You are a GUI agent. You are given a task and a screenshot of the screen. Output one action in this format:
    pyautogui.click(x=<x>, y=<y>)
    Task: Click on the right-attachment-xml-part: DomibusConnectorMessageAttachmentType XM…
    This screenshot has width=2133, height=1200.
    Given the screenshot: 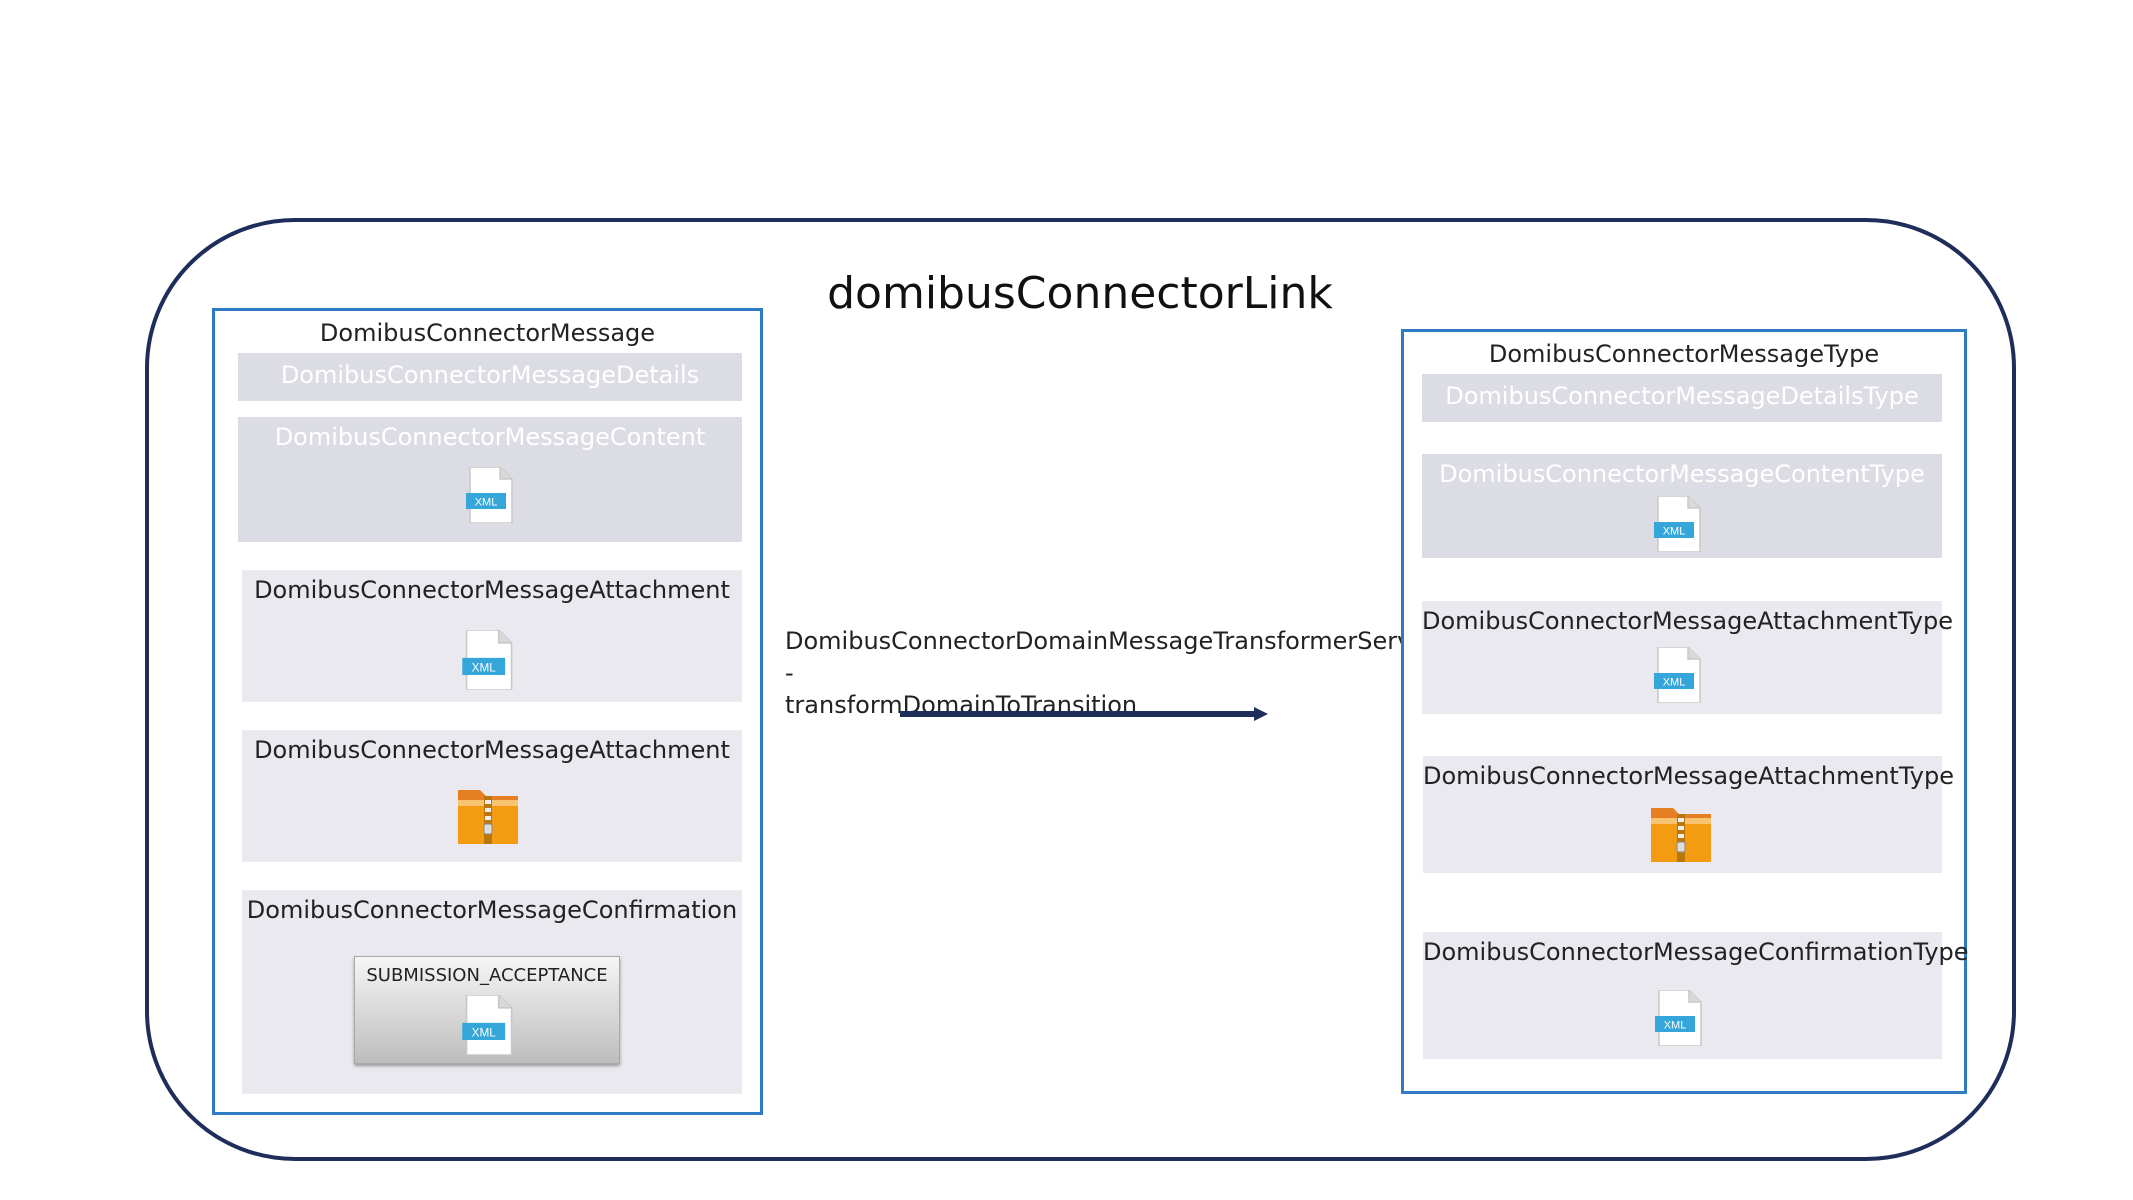 What is the action you would take?
    pyautogui.click(x=1687, y=657)
    